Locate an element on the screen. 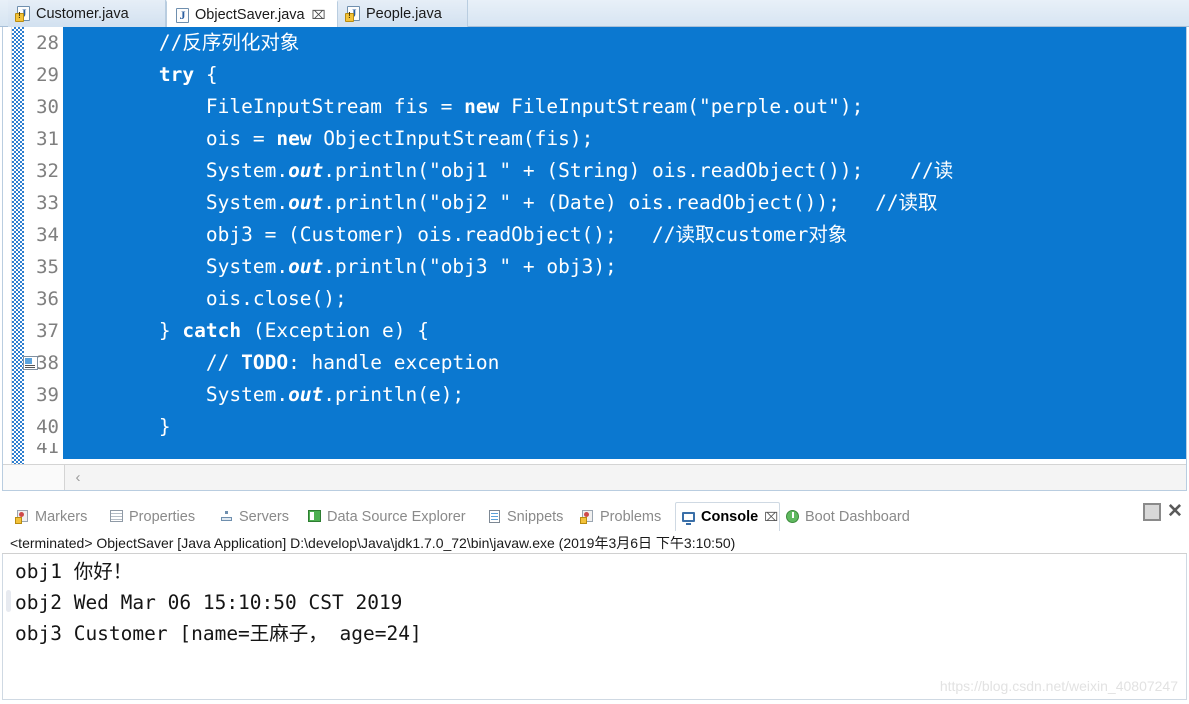 Image resolution: width=1189 pixels, height=704 pixels. annotation-ruler is located at coordinates (18, 258).